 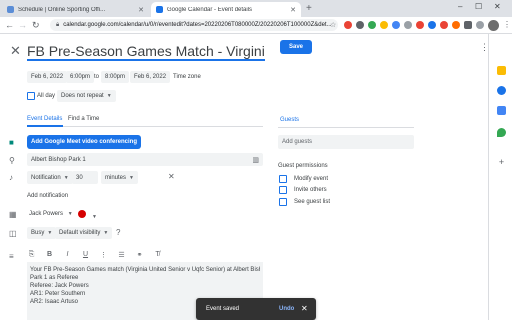 What do you see at coordinates (94, 256) in the screenshot?
I see `formatting-toolbar: ⎘ B I U ⋮ ☰ ⚭ T̸` at bounding box center [94, 256].